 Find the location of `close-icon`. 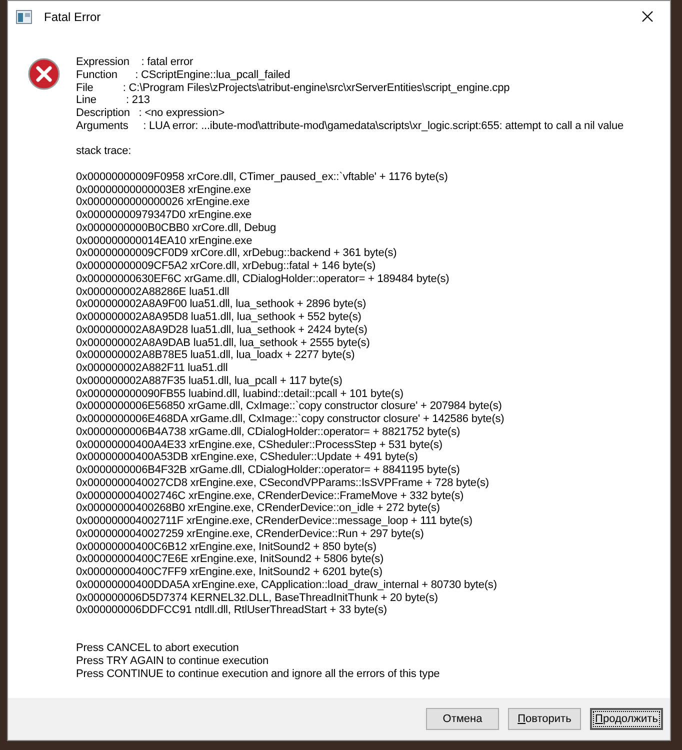

close-icon is located at coordinates (647, 16).